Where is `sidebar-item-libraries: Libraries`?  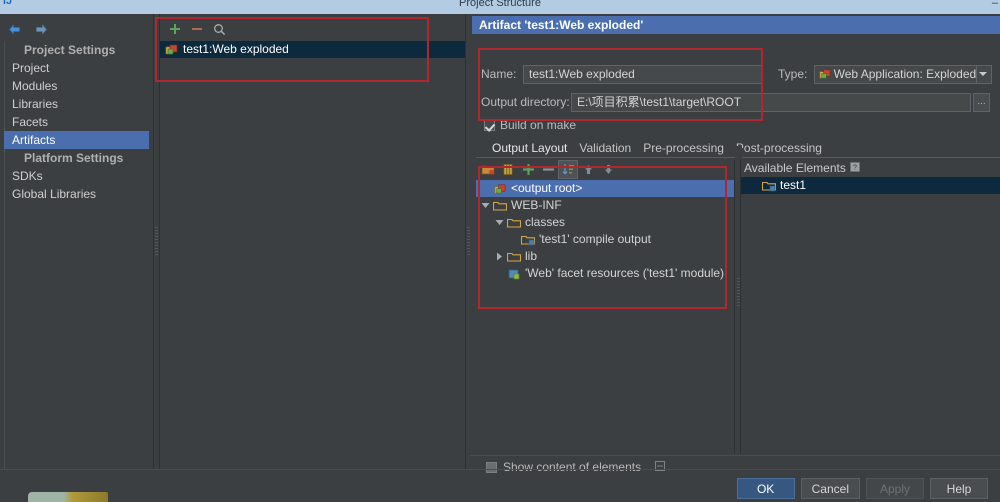
sidebar-item-libraries: Libraries is located at coordinates (78, 104).